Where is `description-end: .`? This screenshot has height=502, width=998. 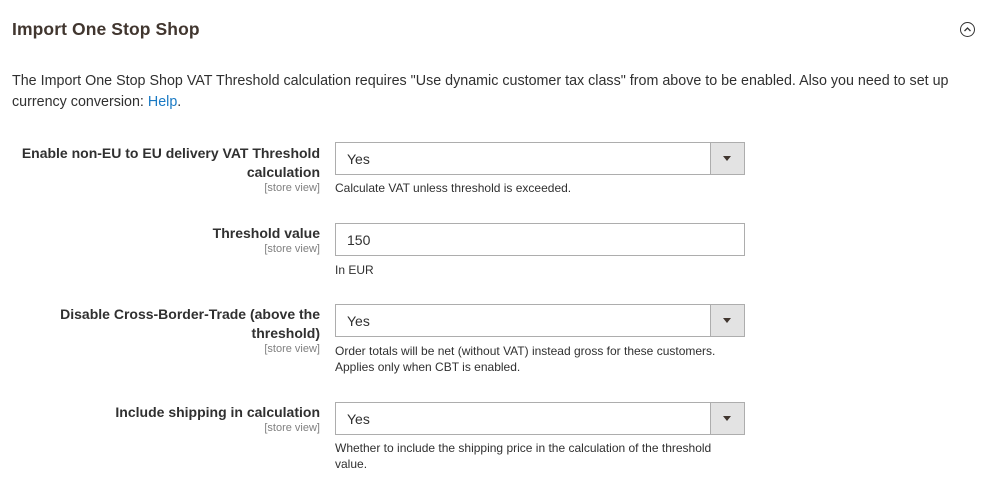 description-end: . is located at coordinates (179, 102).